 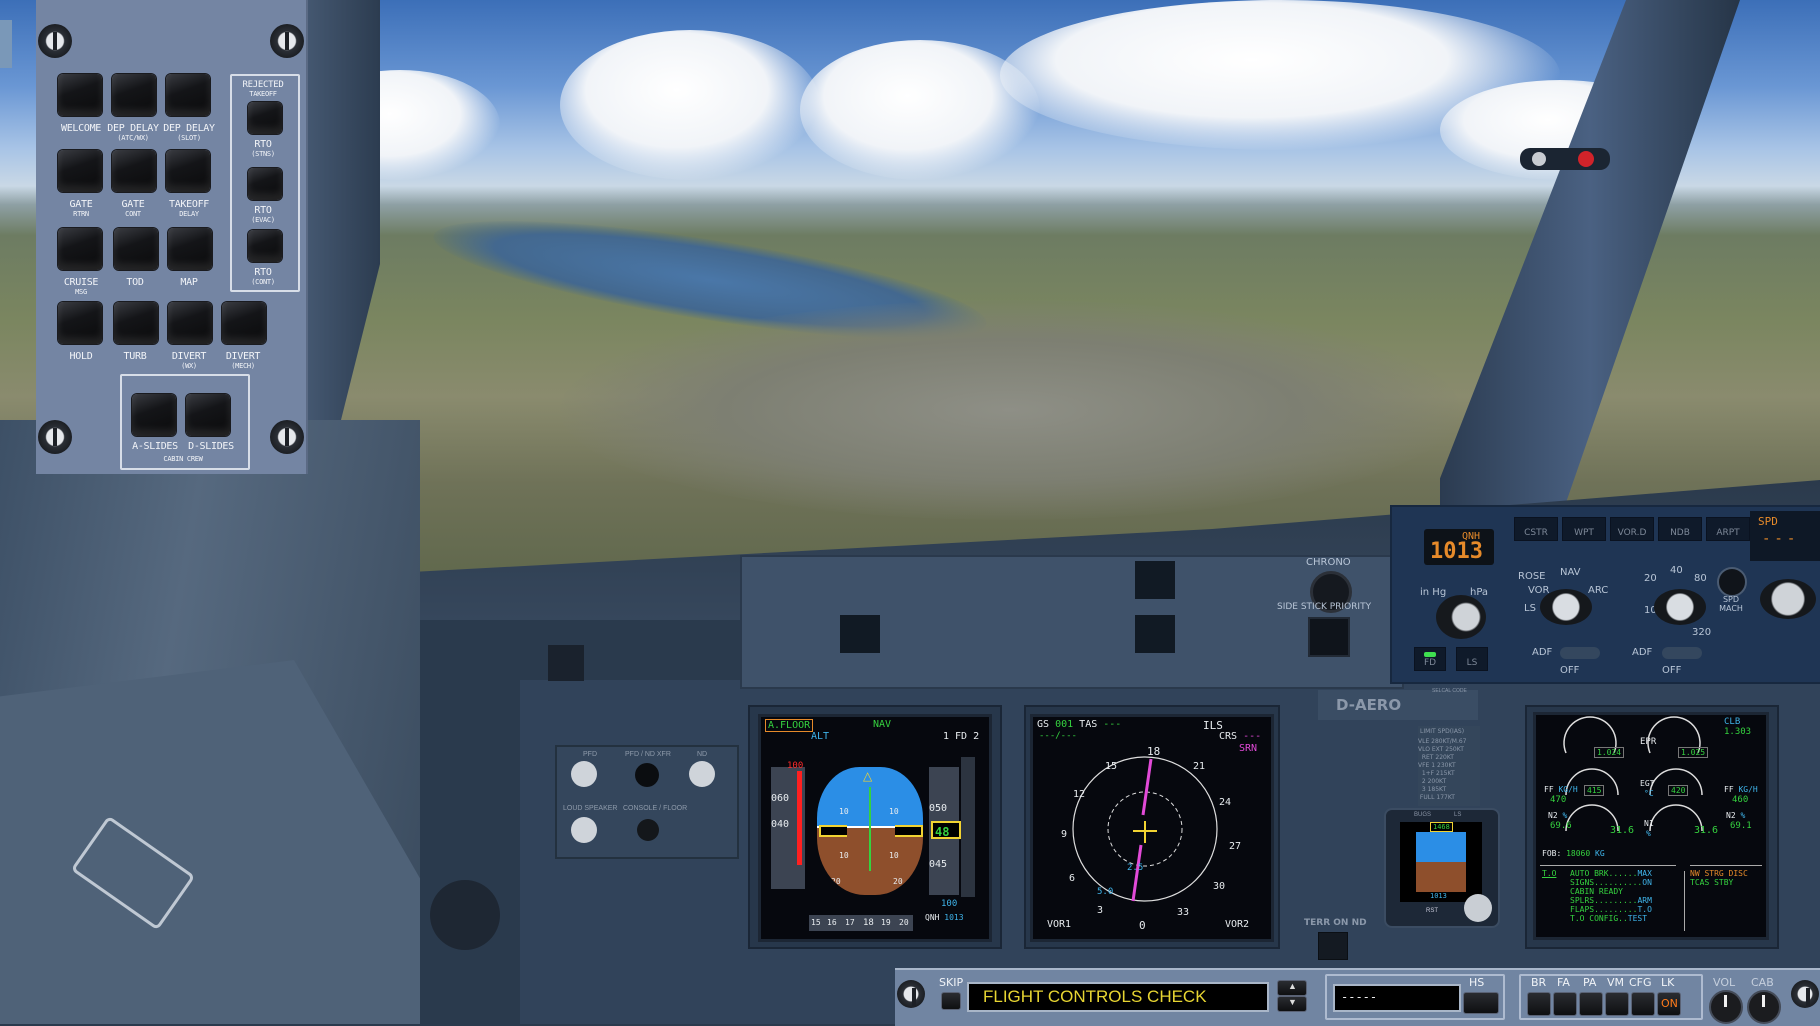 What do you see at coordinates (265, 184) in the screenshot?
I see `rto-evac-button` at bounding box center [265, 184].